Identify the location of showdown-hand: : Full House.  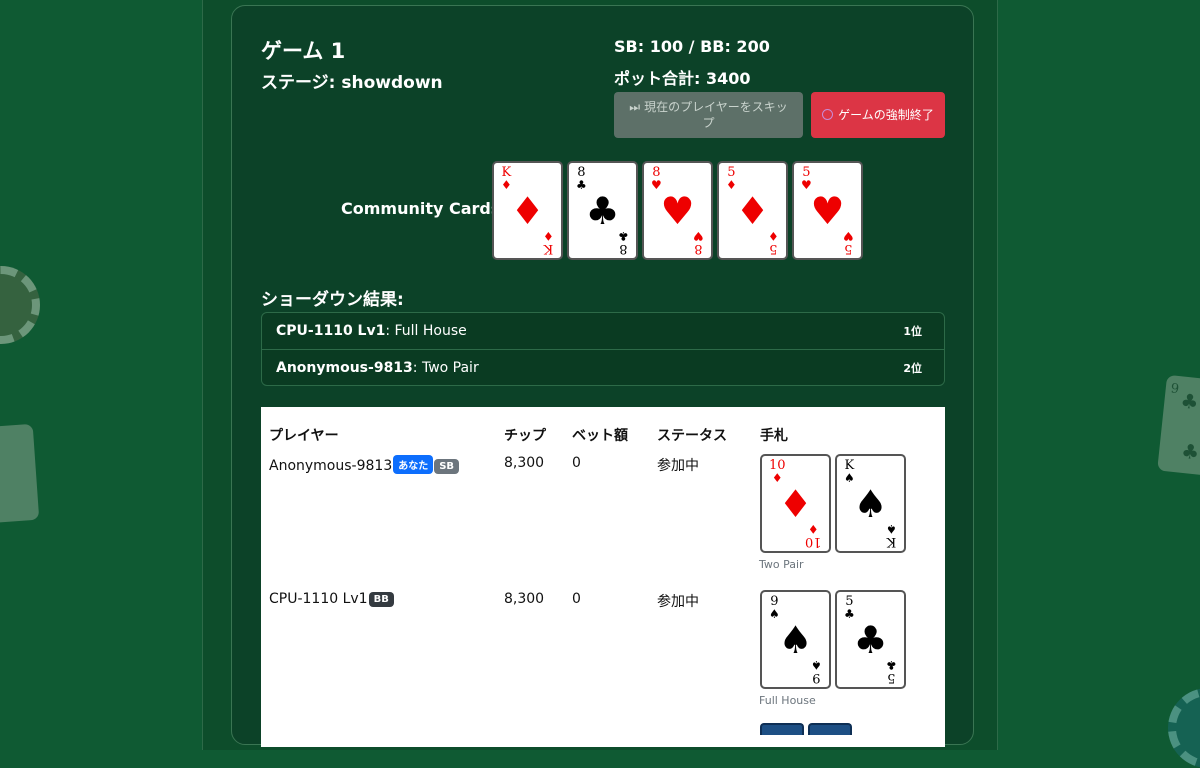
(426, 331).